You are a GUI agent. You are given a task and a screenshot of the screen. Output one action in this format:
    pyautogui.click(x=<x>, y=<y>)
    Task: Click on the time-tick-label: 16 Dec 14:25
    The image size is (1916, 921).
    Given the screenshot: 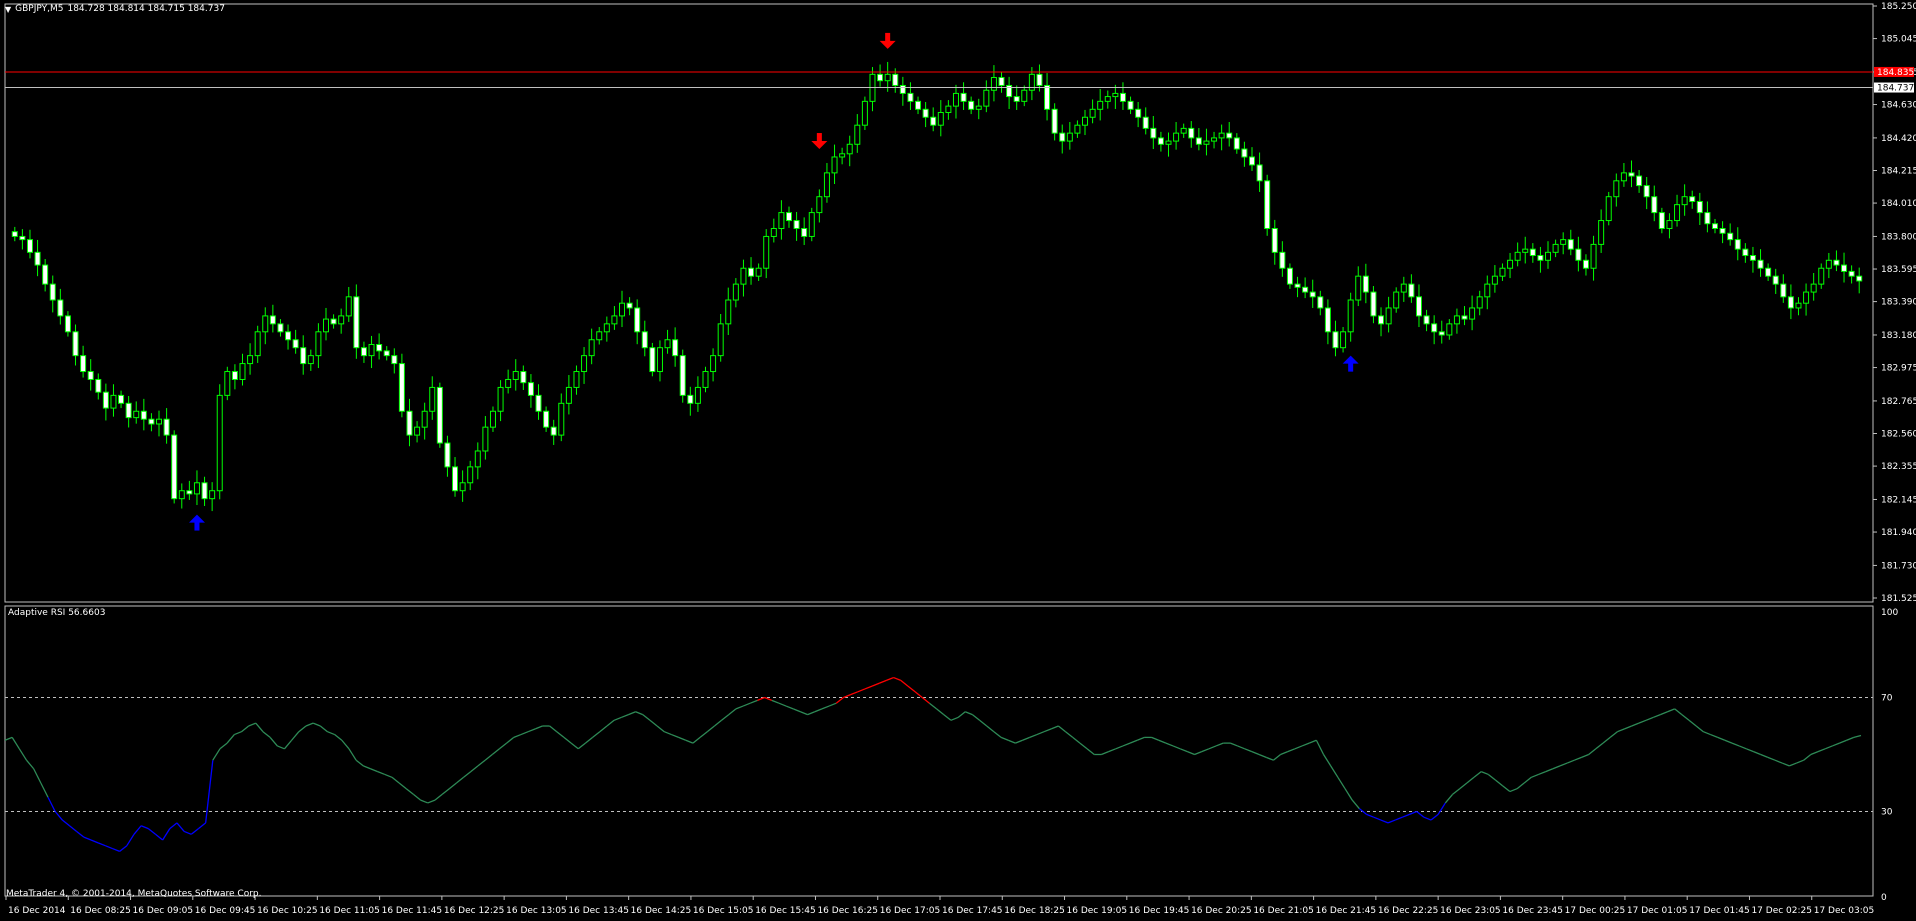 What is the action you would take?
    pyautogui.click(x=661, y=911)
    